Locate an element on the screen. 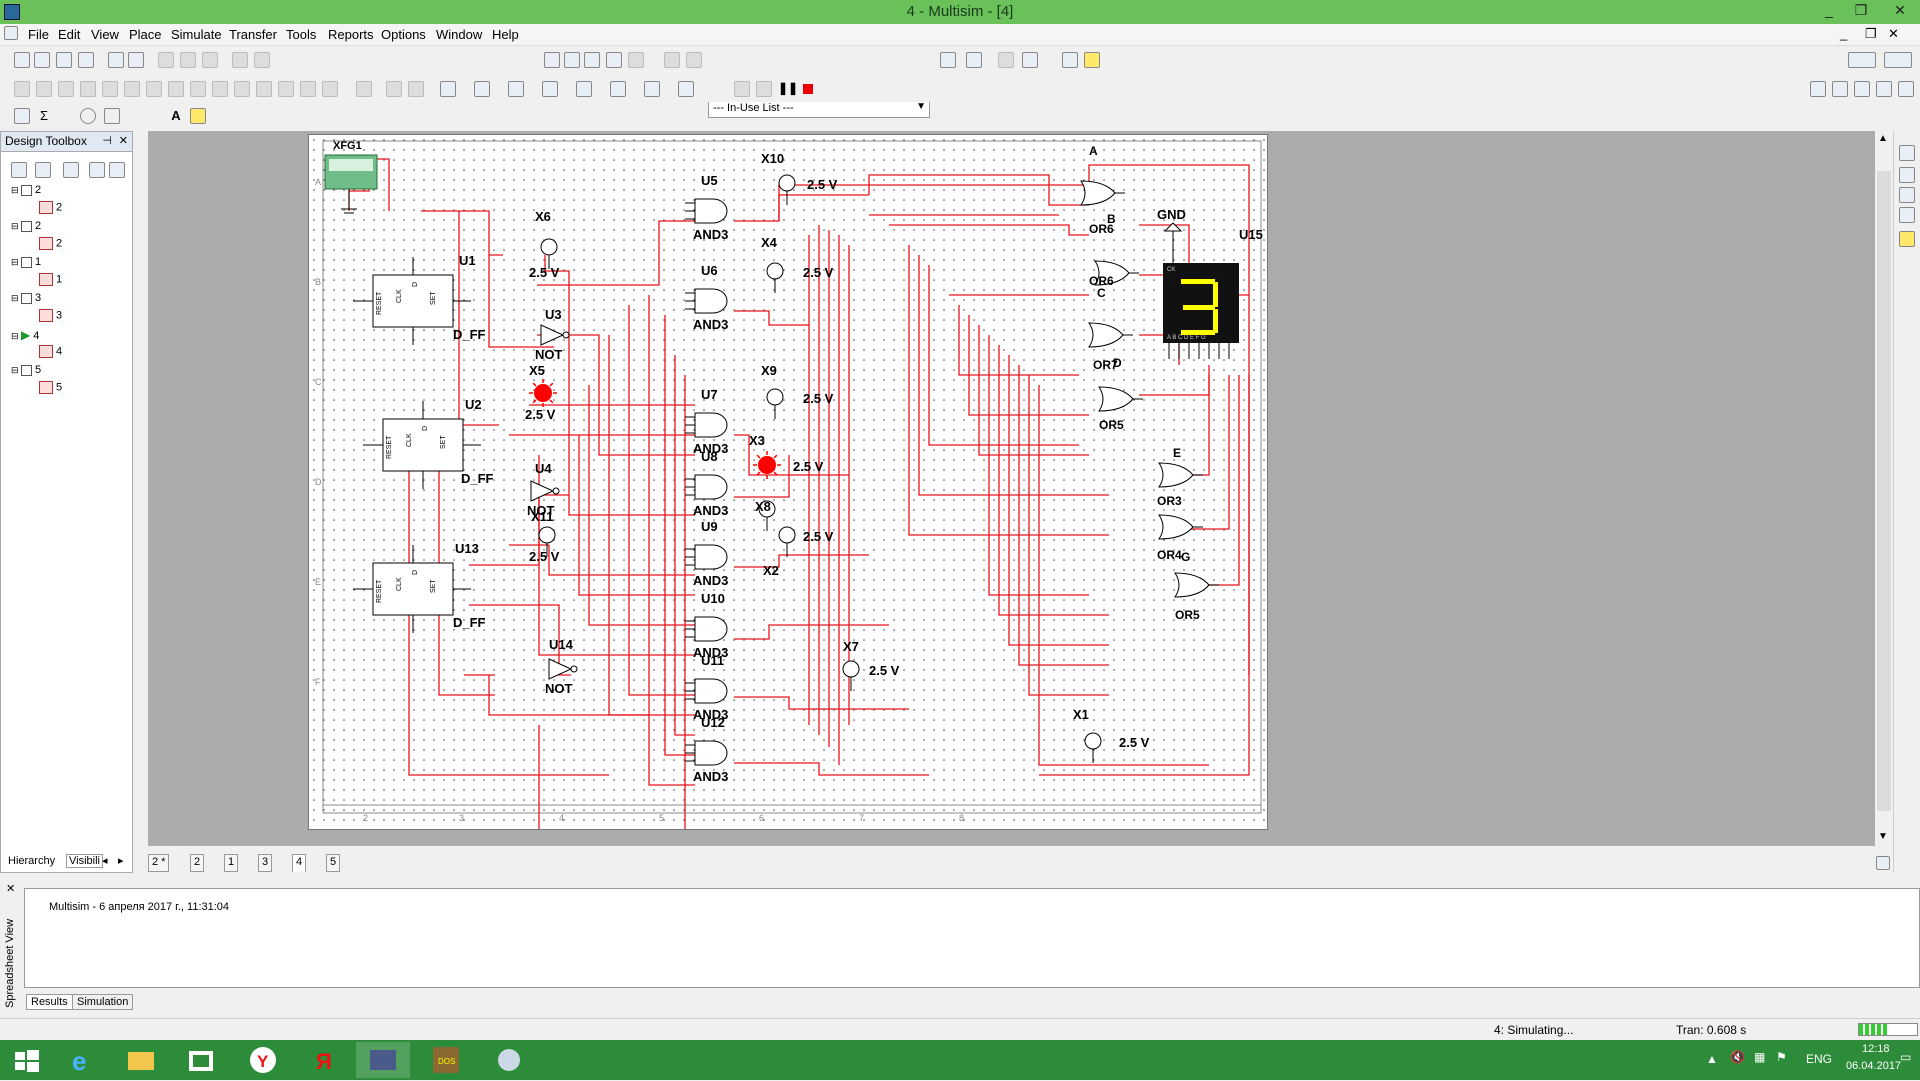 Image resolution: width=1920 pixels, height=1081 pixels. tree-leaf: 4 is located at coordinates (50, 353).